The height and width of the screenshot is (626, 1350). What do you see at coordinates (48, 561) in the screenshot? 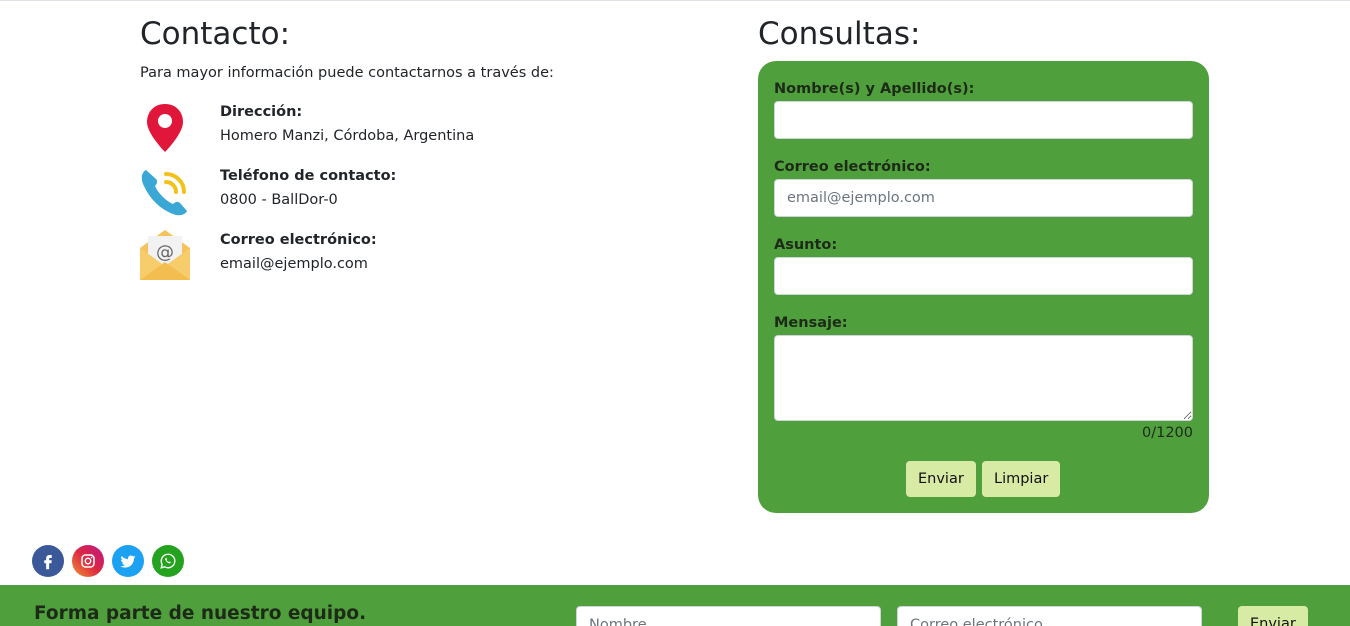
I see `facebook-icon` at bounding box center [48, 561].